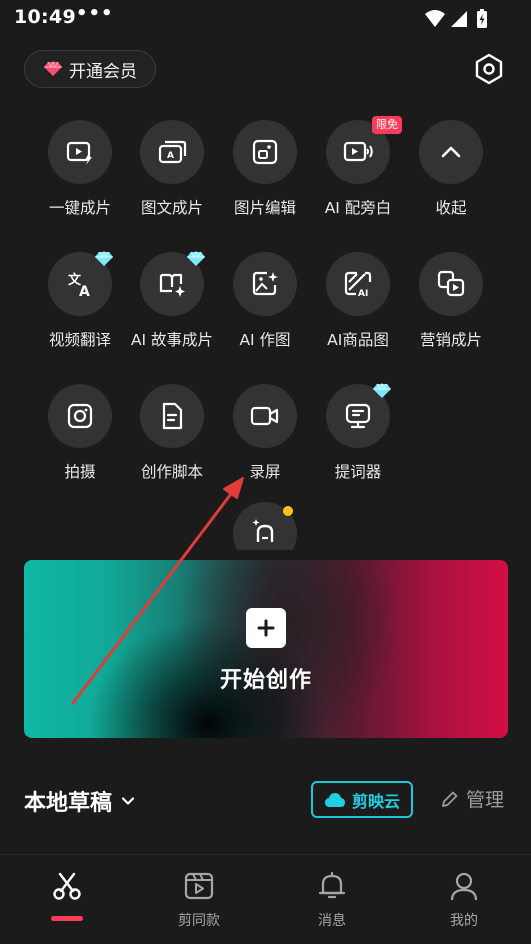  I want to click on tool-ai-narration: 限免 AI 配旁白, so click(358, 178).